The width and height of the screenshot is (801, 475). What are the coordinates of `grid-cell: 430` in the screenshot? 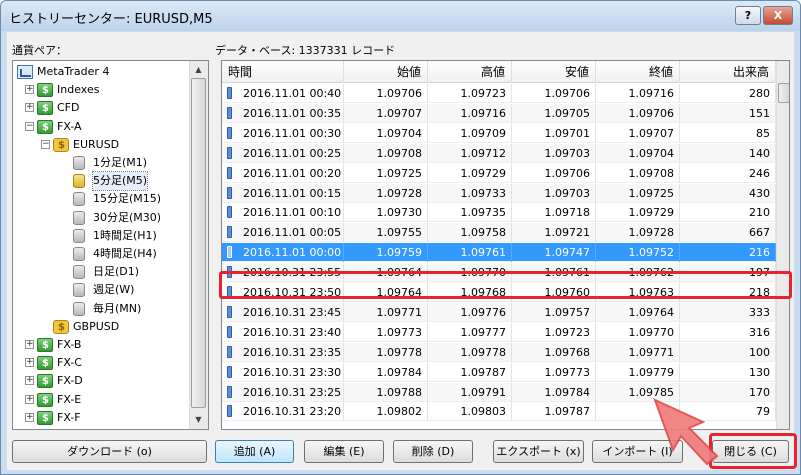 It's located at (728, 193).